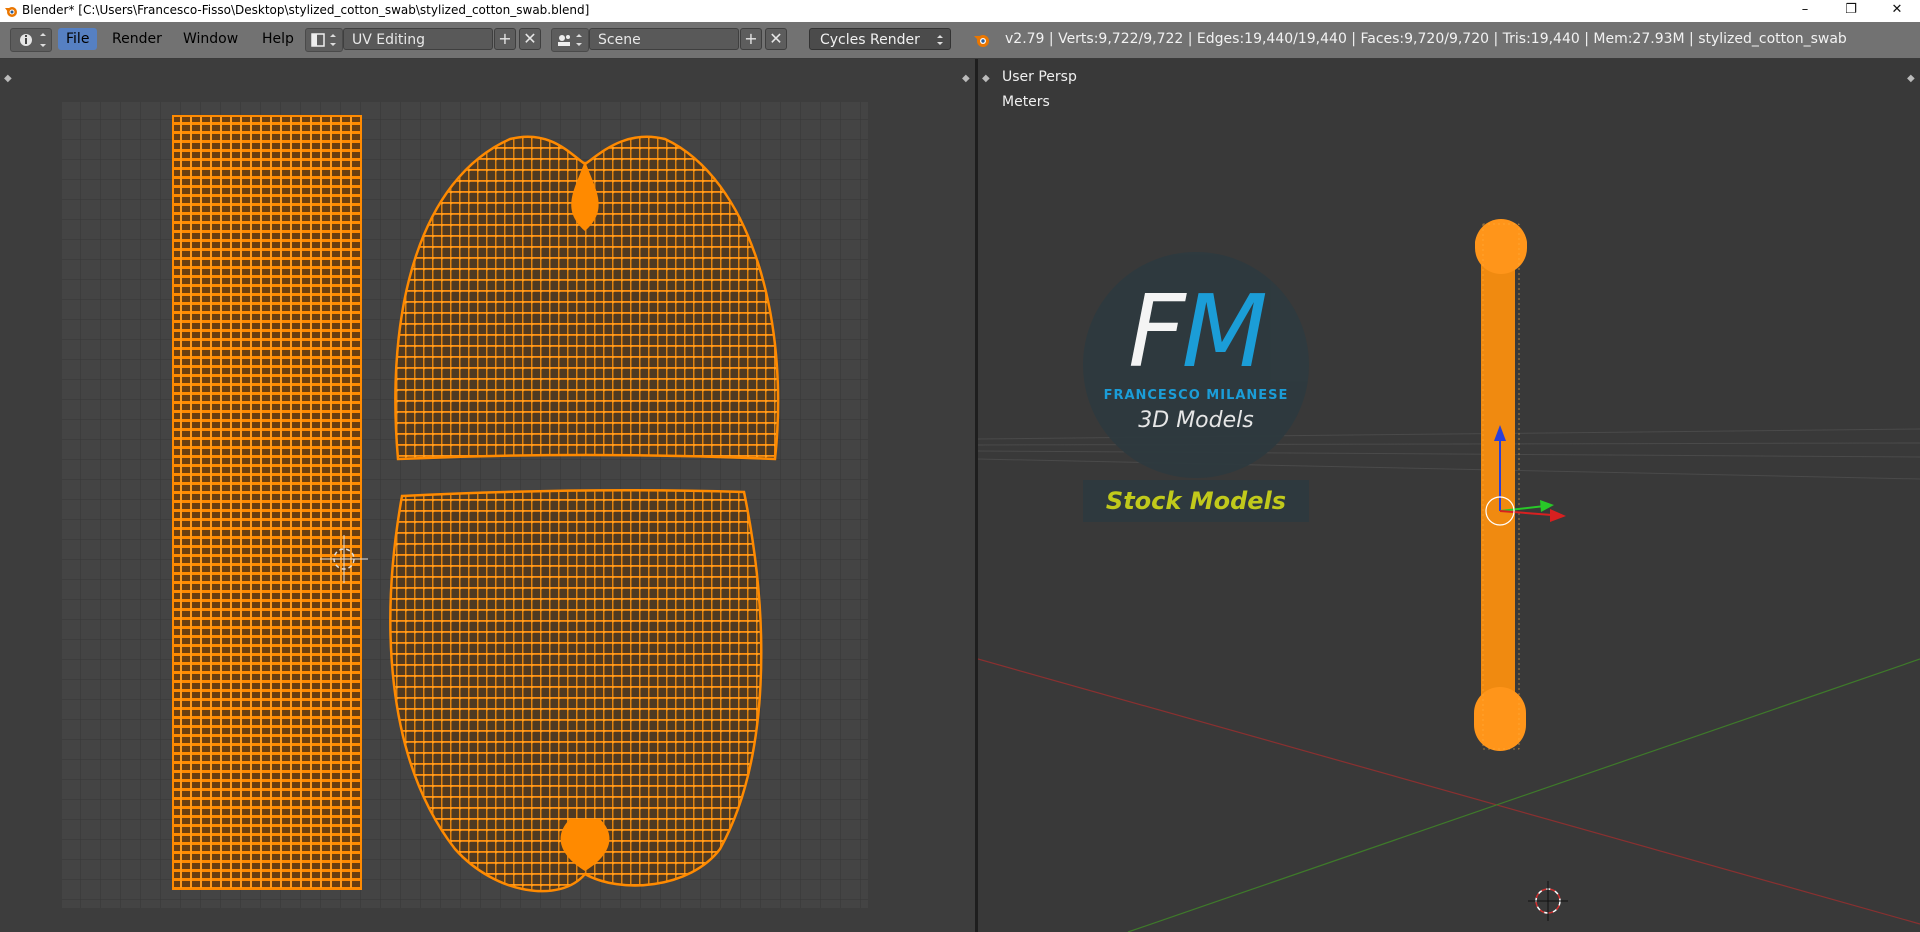 The height and width of the screenshot is (932, 1920). What do you see at coordinates (1039, 77) in the screenshot?
I see `view-mode-label: User Persp` at bounding box center [1039, 77].